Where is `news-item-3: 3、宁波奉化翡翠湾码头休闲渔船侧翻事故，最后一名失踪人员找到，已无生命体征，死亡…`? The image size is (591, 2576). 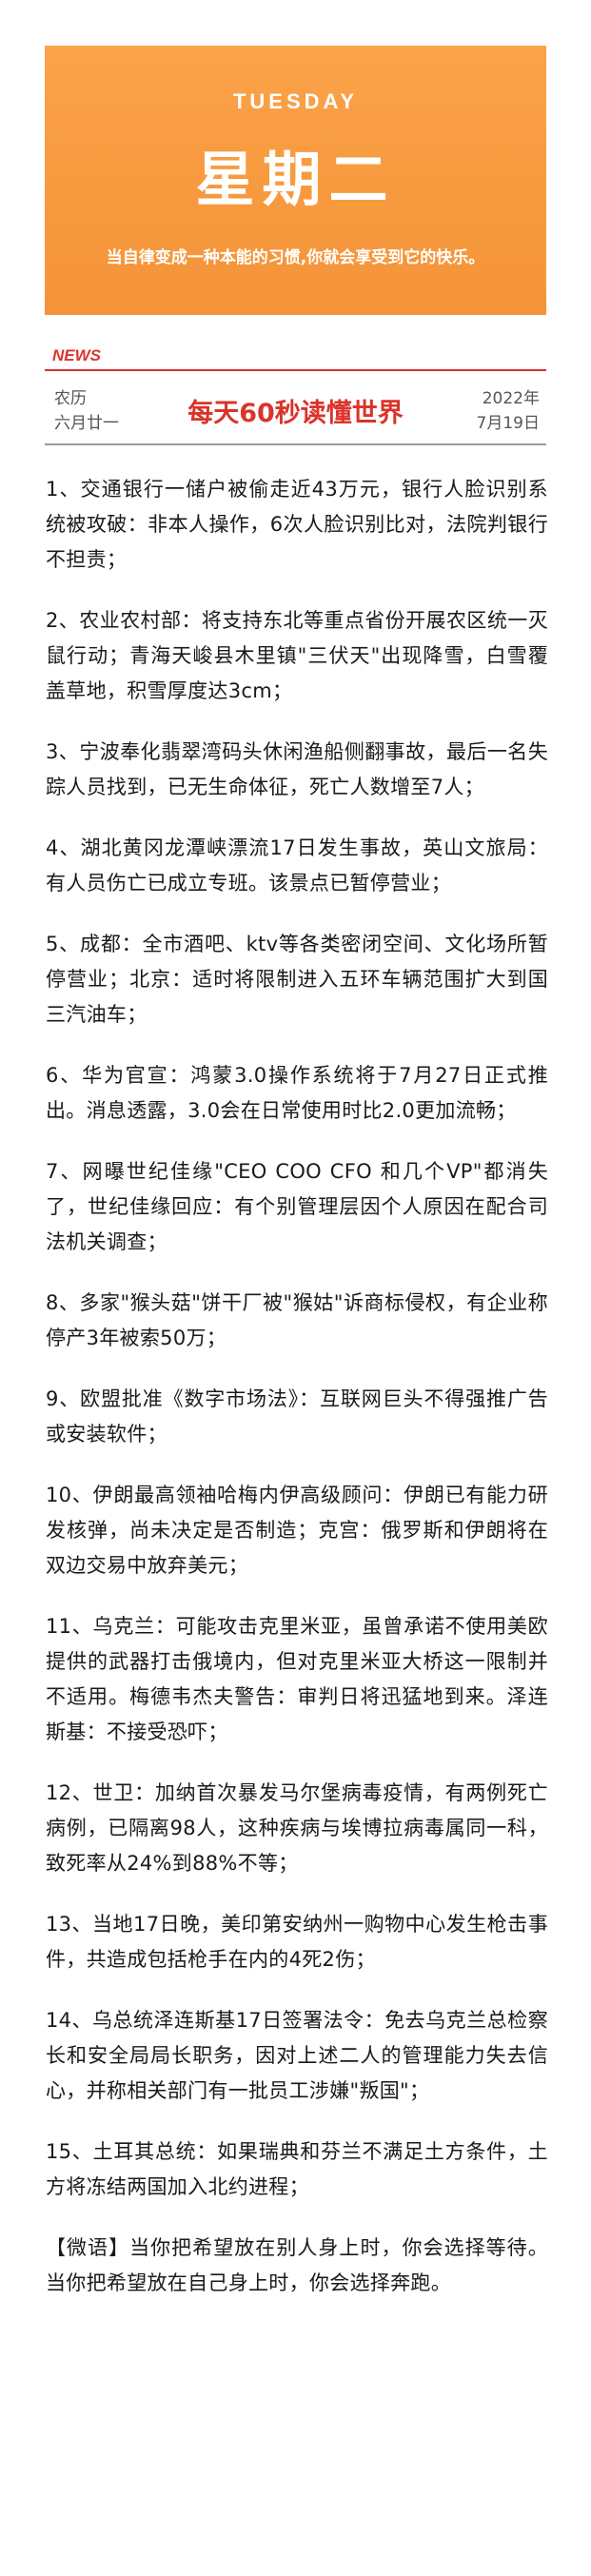
news-item-3: 3、宁波奉化翡翠湾码头休闲渔船侧翻事故，最后一名失踪人员找到，已无生命体征，死亡… is located at coordinates (297, 769).